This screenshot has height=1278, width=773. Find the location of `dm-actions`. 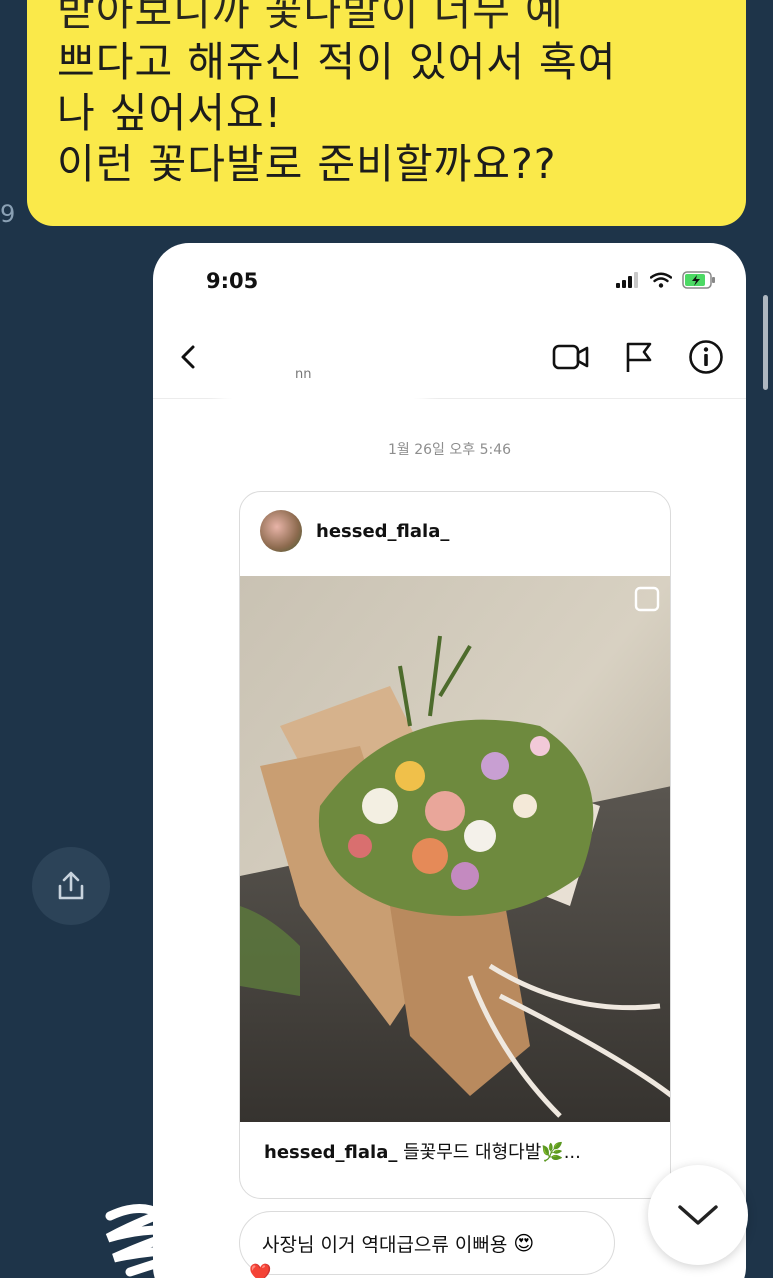

dm-actions is located at coordinates (638, 357).